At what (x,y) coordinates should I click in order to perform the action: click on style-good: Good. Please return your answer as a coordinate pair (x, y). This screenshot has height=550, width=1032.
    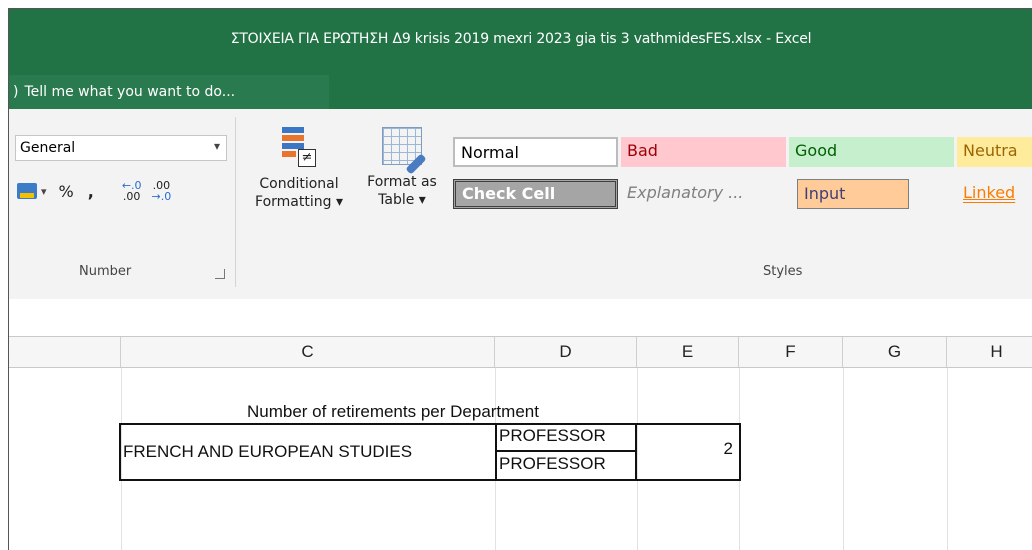
    Looking at the image, I should click on (871, 152).